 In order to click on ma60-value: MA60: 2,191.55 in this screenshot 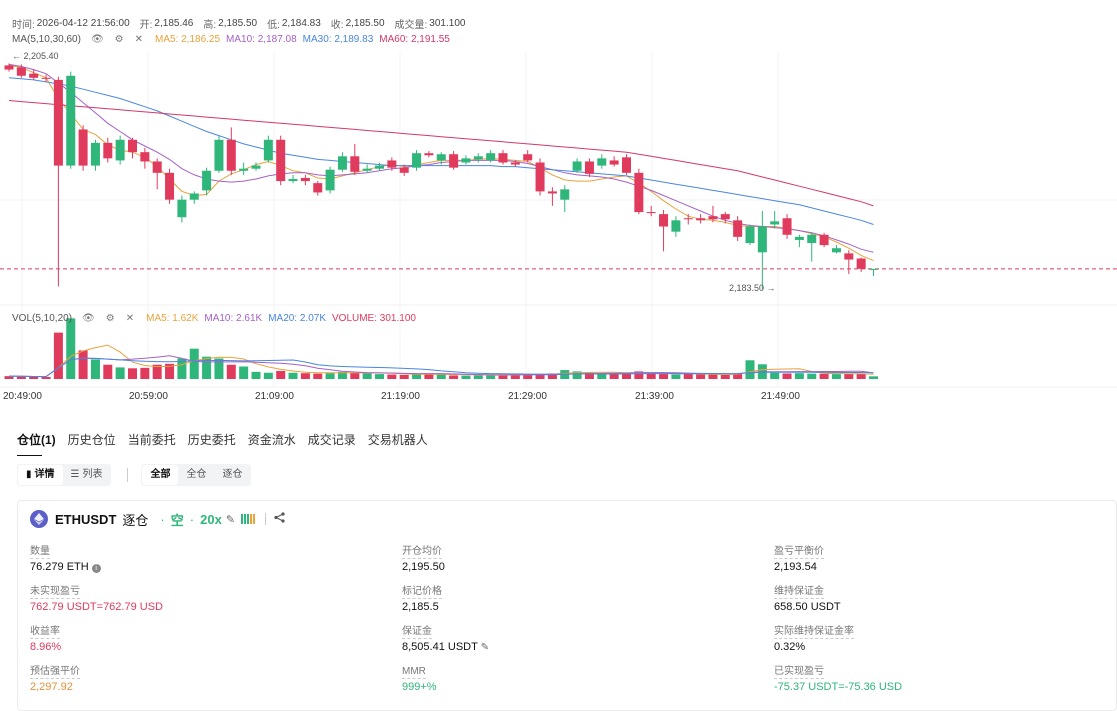, I will do `click(414, 39)`.